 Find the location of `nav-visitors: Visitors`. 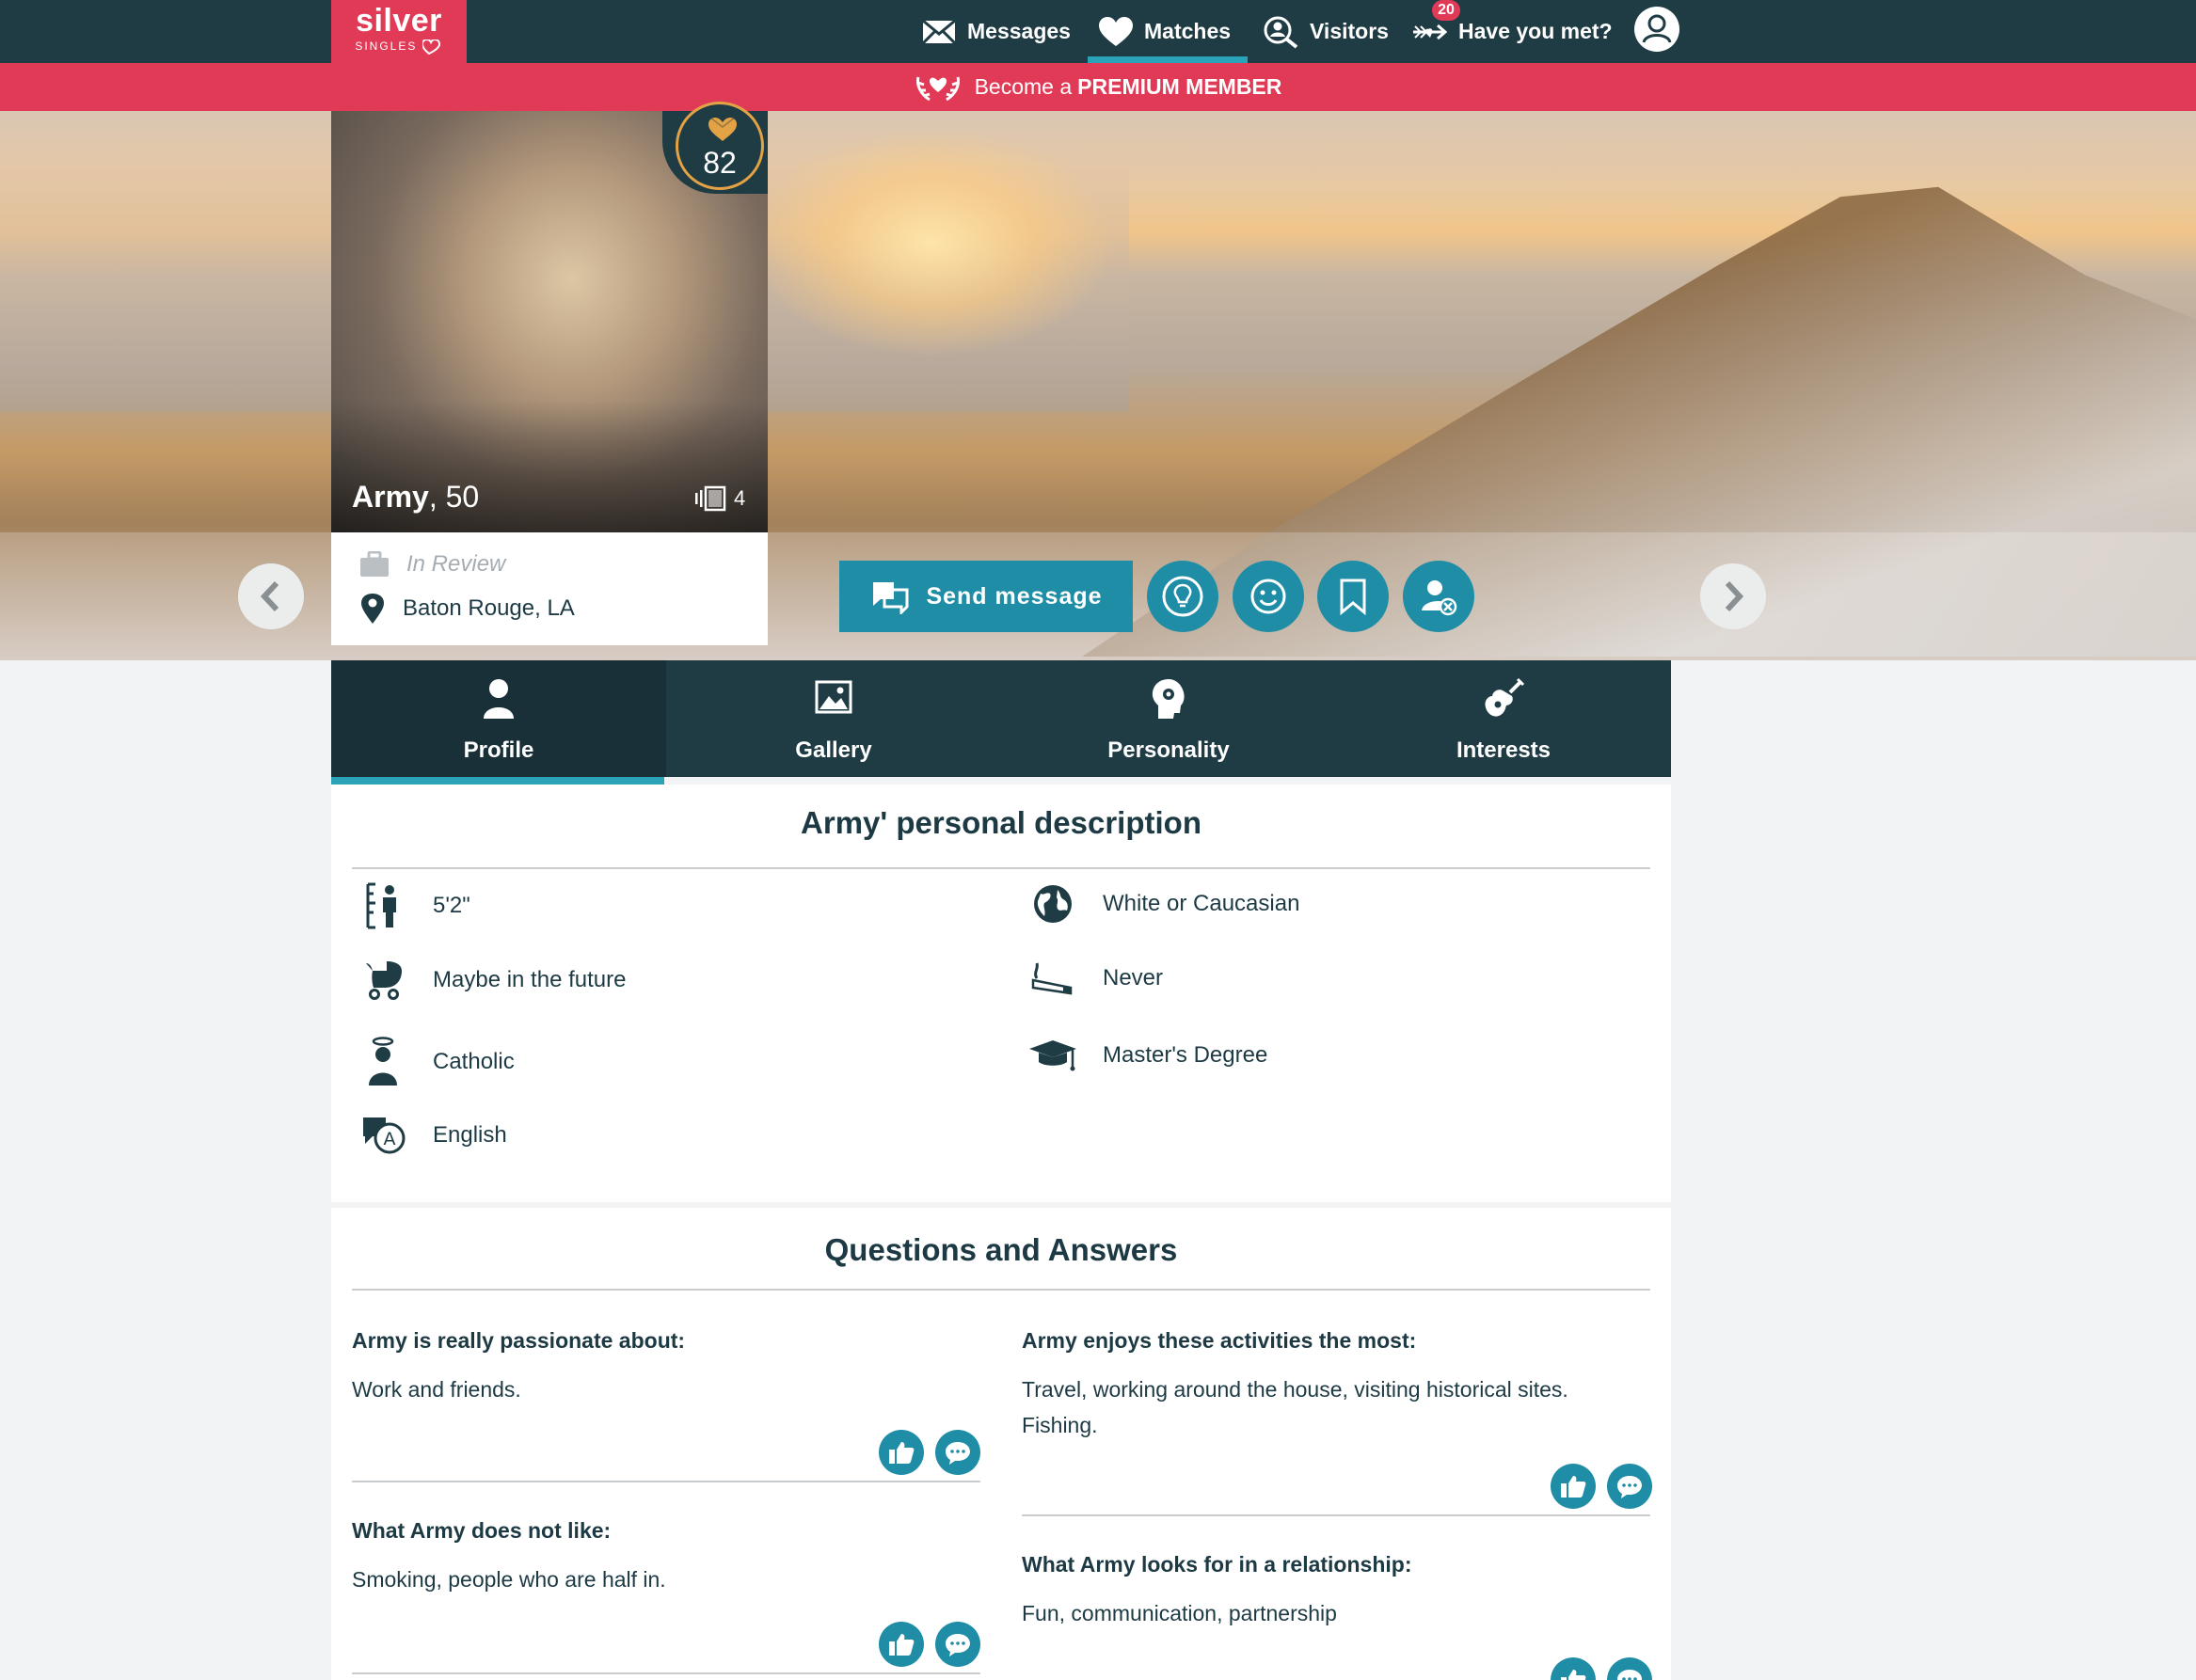

nav-visitors: Visitors is located at coordinates (1326, 31).